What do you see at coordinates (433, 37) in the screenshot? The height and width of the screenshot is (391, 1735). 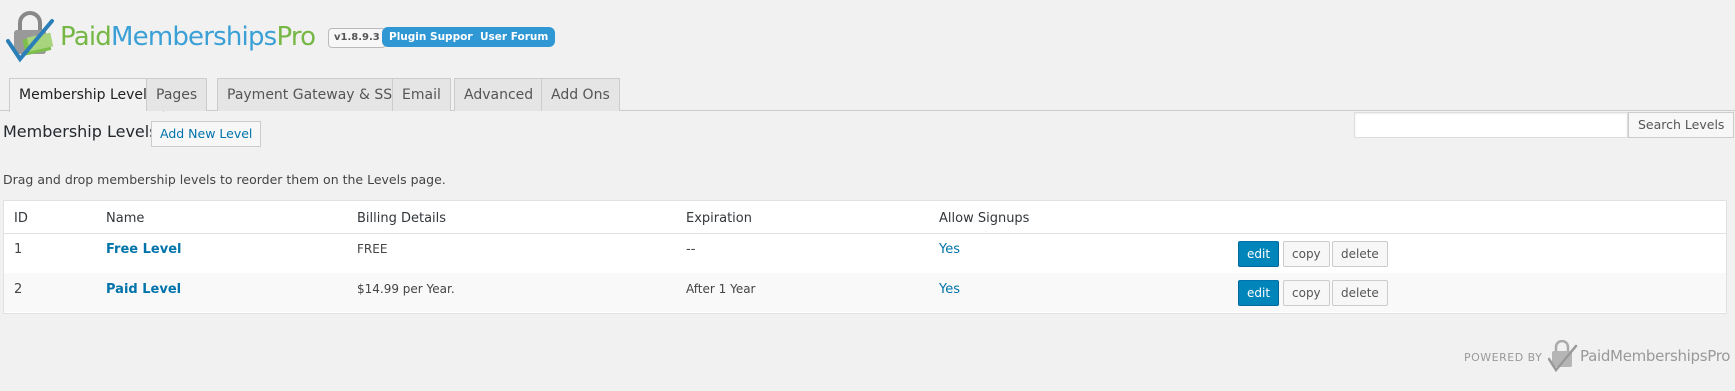 I see `plugin-support-link: Plugin Support` at bounding box center [433, 37].